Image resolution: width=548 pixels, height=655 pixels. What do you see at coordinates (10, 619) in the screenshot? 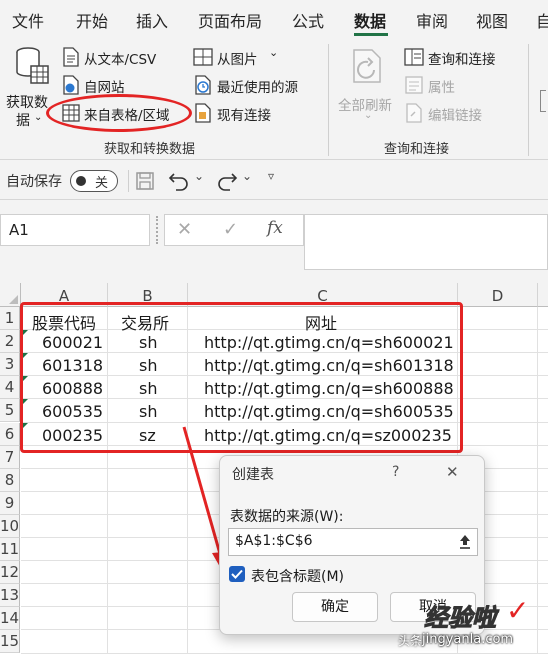
I see `row-header: 14` at bounding box center [10, 619].